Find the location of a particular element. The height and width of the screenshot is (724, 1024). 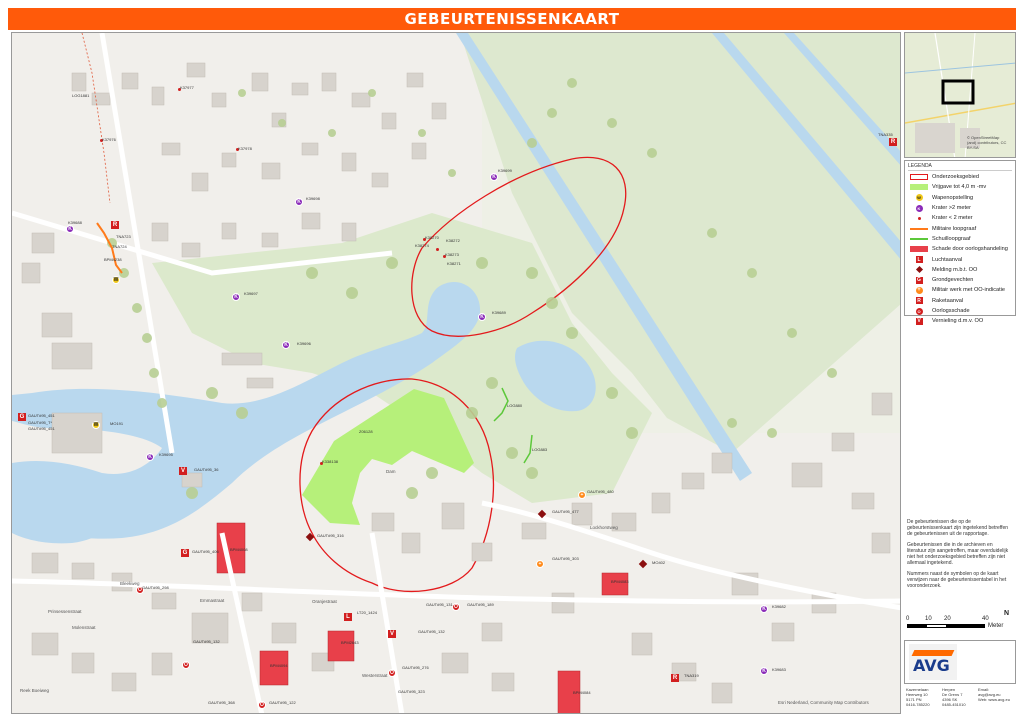

map-feature-label: LOG1881 is located at coordinates (81, 95).